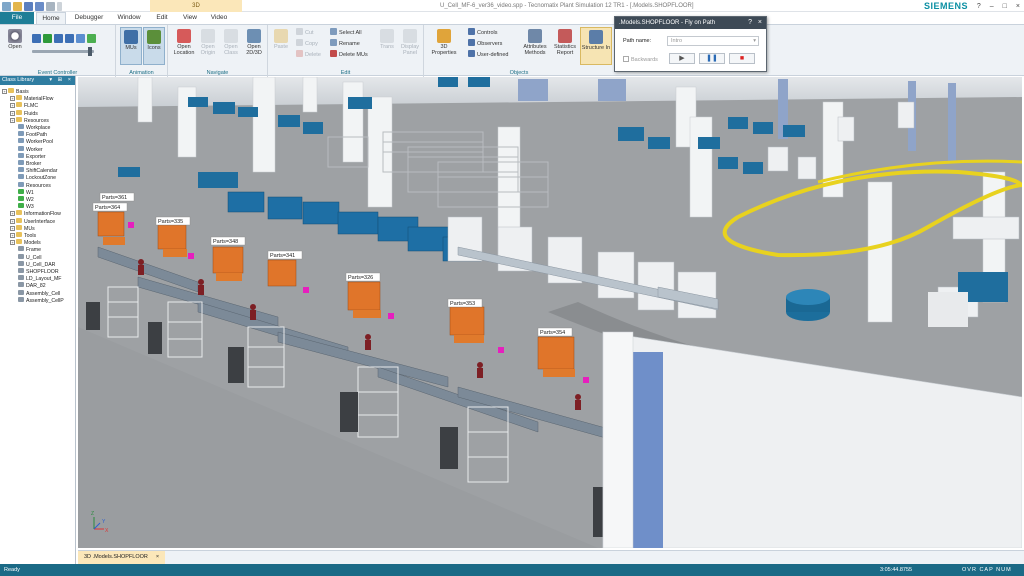 The height and width of the screenshot is (576, 1024). What do you see at coordinates (90, 51) in the screenshot?
I see `speed-slider-handle` at bounding box center [90, 51].